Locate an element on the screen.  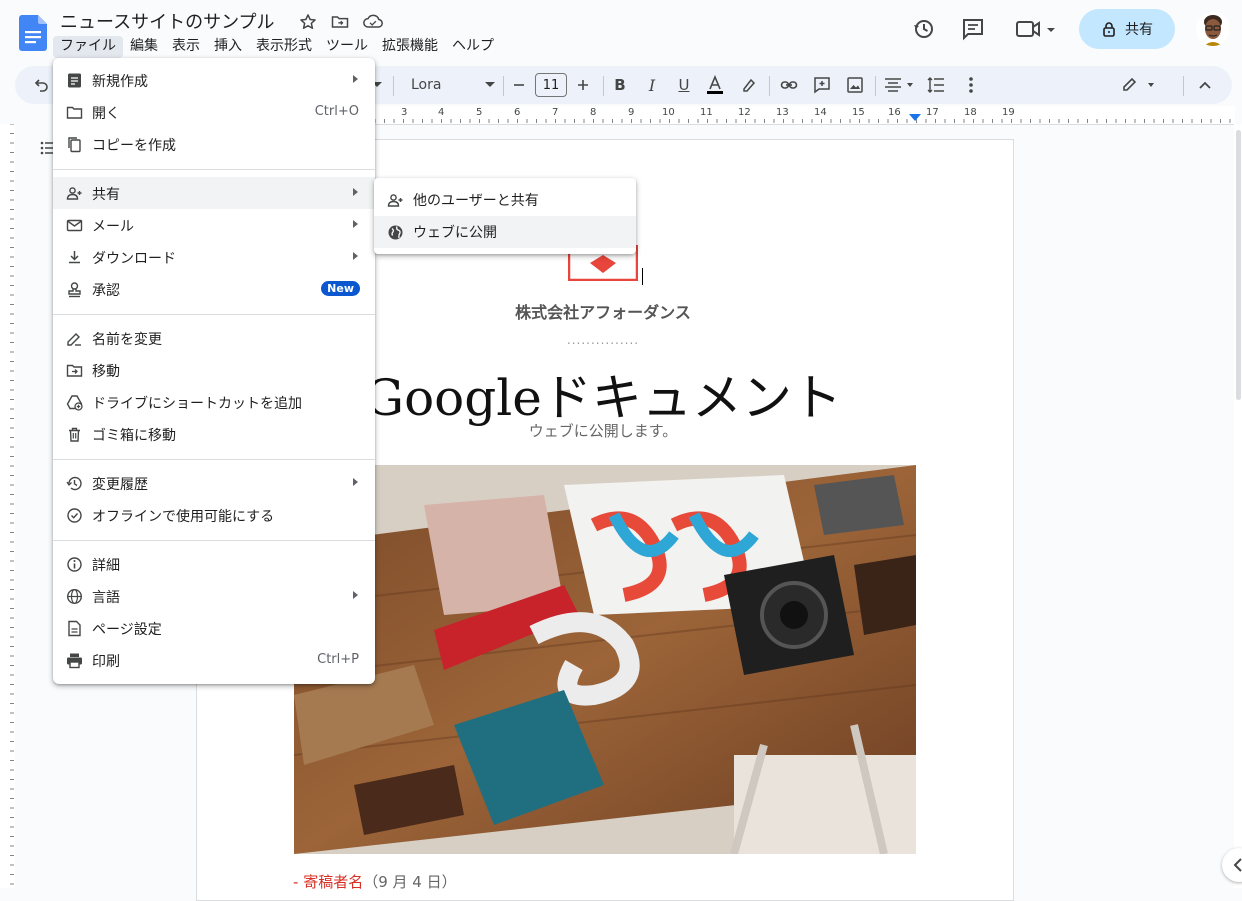
file-menu-approval: 承認 New is located at coordinates (214, 289).